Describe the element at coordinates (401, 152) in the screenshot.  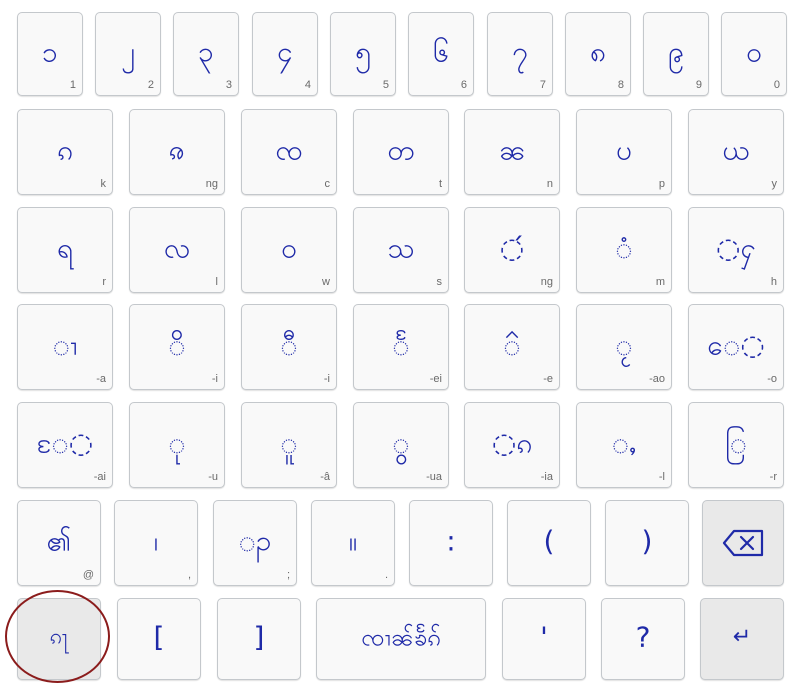
I see `key-t: တt` at that location.